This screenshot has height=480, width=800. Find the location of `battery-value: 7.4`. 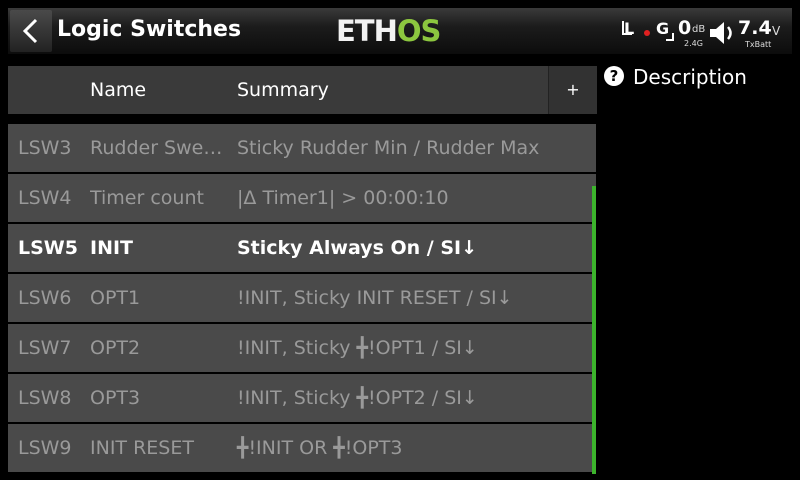

battery-value: 7.4 is located at coordinates (755, 28).